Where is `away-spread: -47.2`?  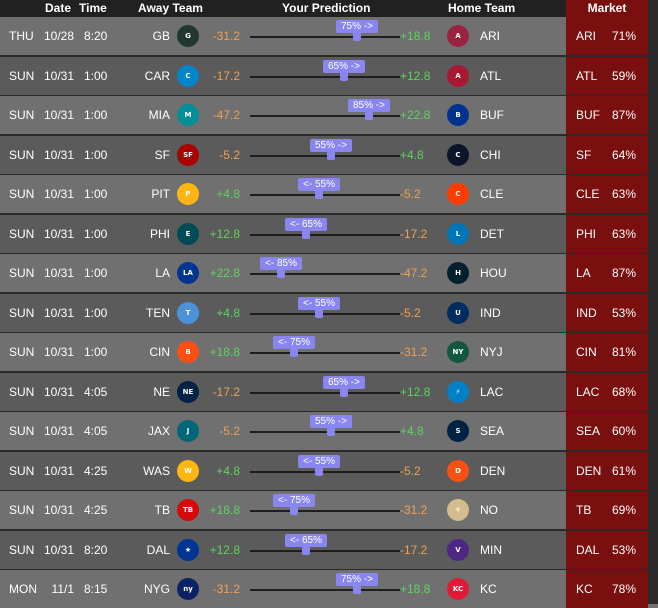
away-spread: -47.2 is located at coordinates (226, 115).